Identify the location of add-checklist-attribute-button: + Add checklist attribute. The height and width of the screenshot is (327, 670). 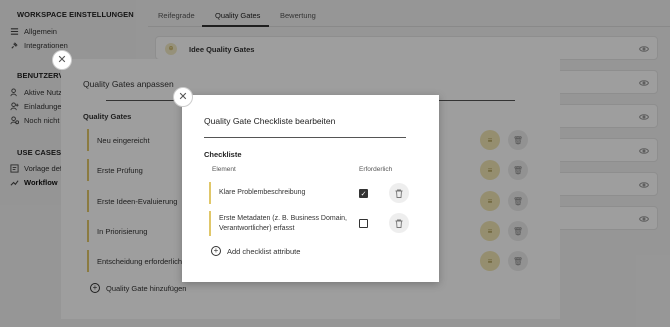
(255, 251).